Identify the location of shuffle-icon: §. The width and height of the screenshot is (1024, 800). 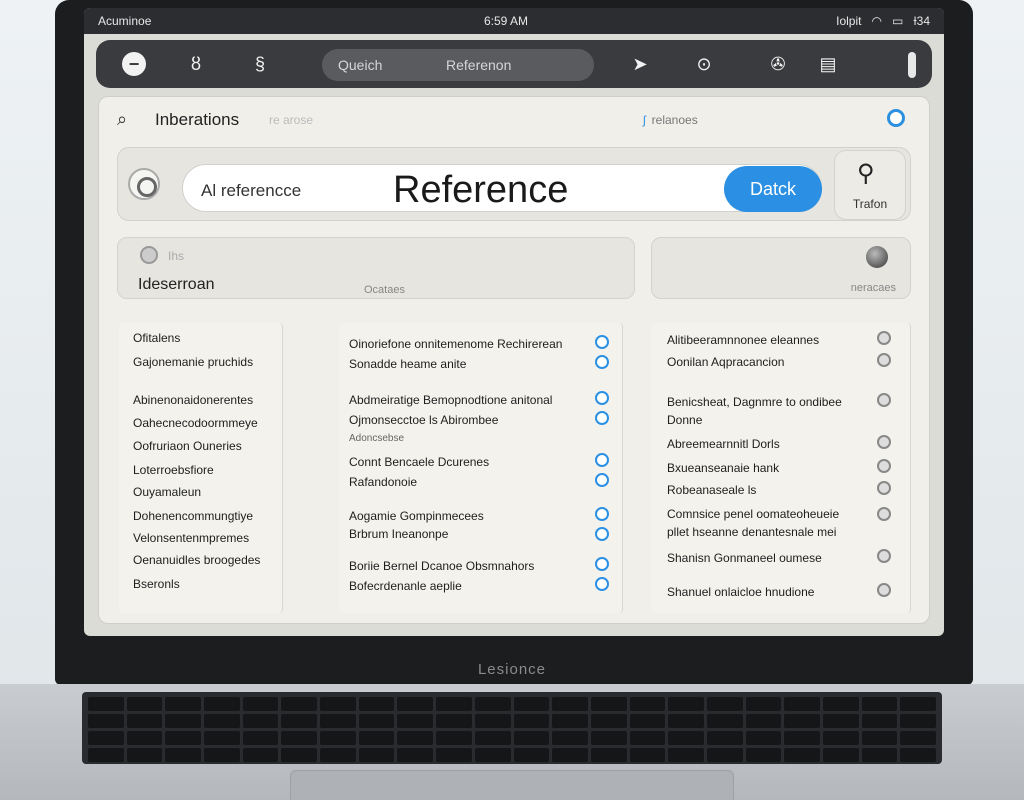
(260, 64).